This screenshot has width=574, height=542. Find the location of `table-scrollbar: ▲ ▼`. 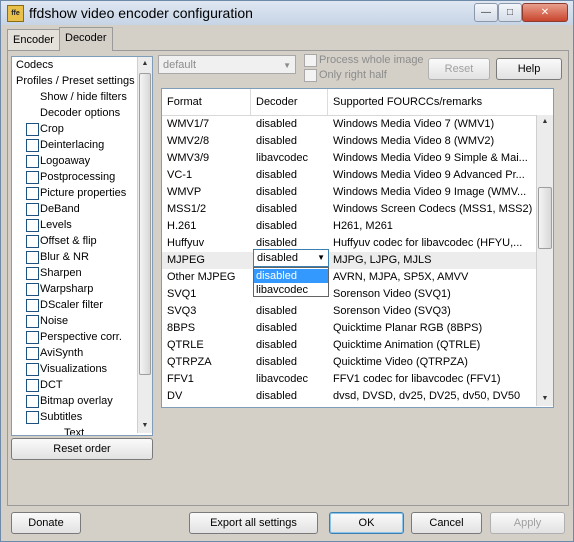

table-scrollbar: ▲ ▼ is located at coordinates (544, 260).